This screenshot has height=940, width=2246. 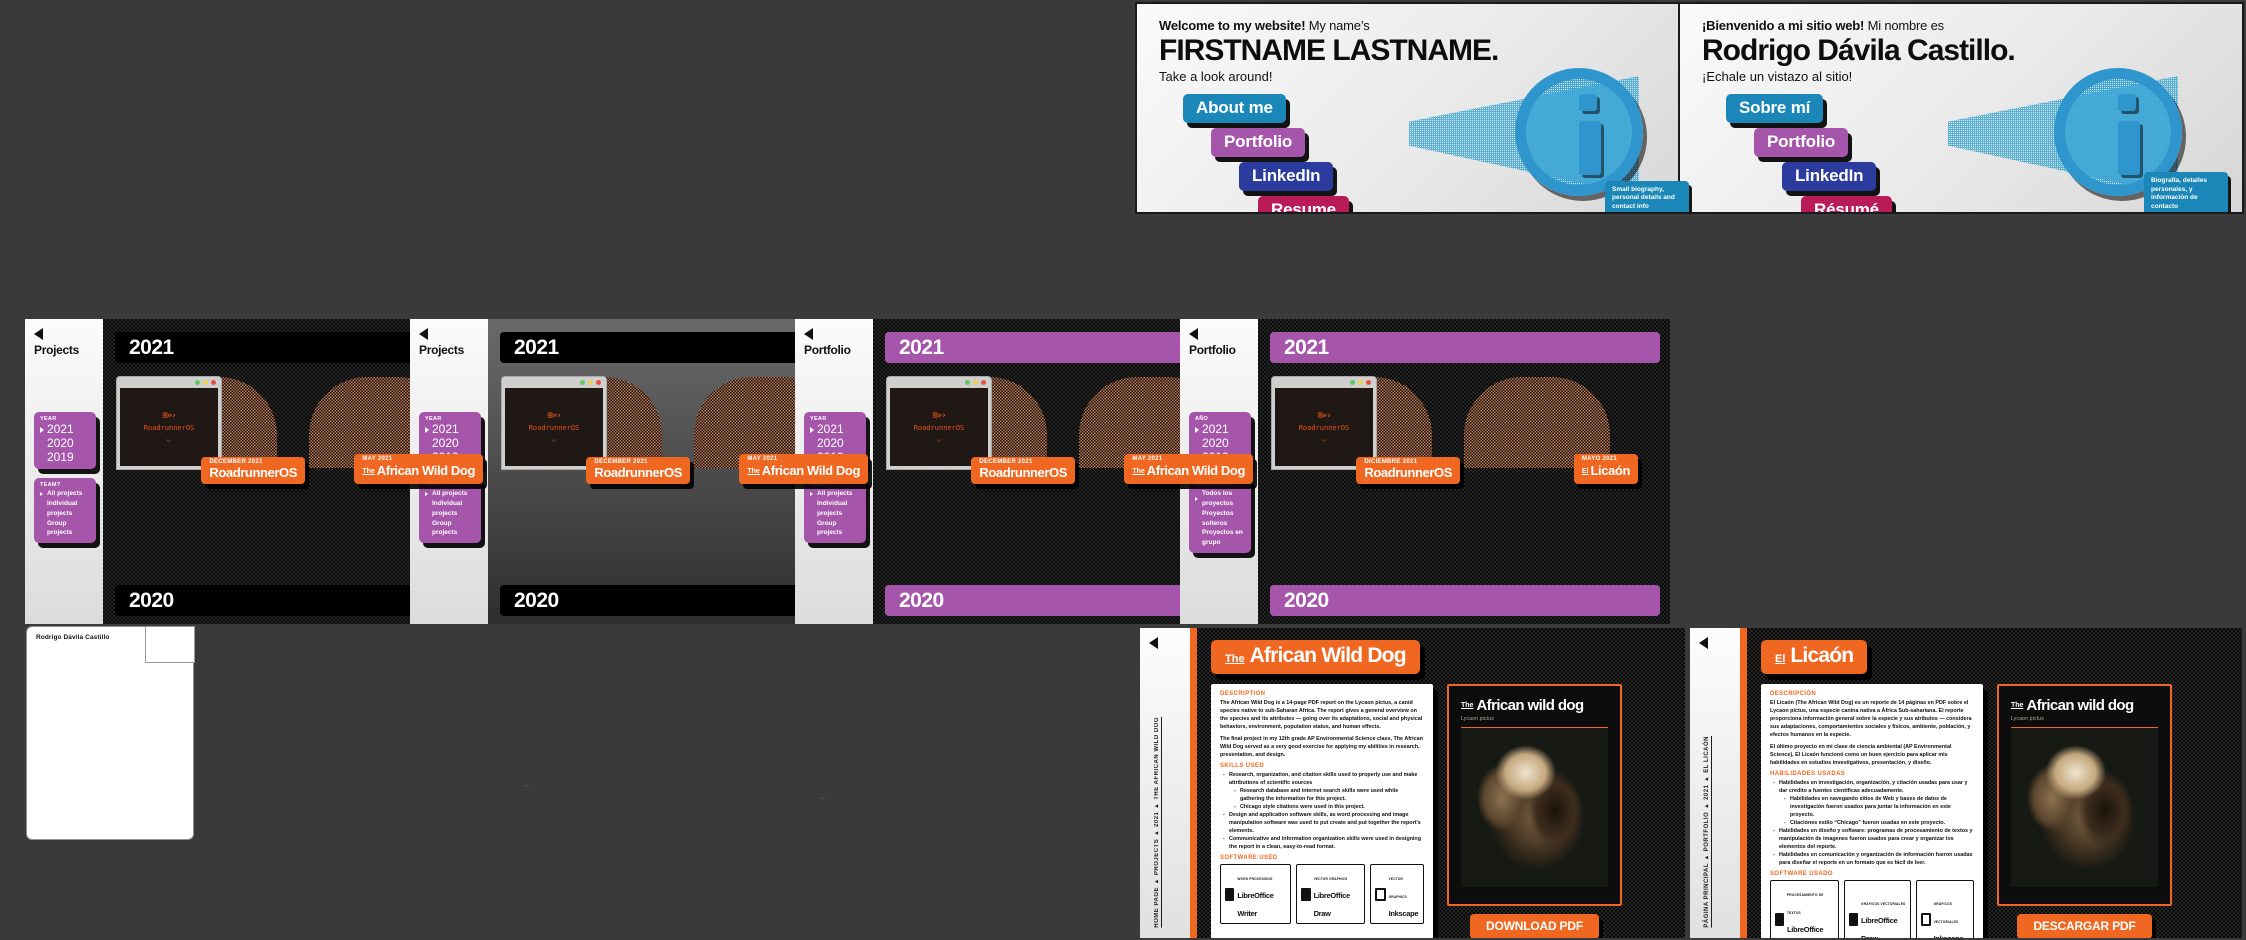 What do you see at coordinates (1814, 657) in the screenshot?
I see `page-title: El Licaón` at bounding box center [1814, 657].